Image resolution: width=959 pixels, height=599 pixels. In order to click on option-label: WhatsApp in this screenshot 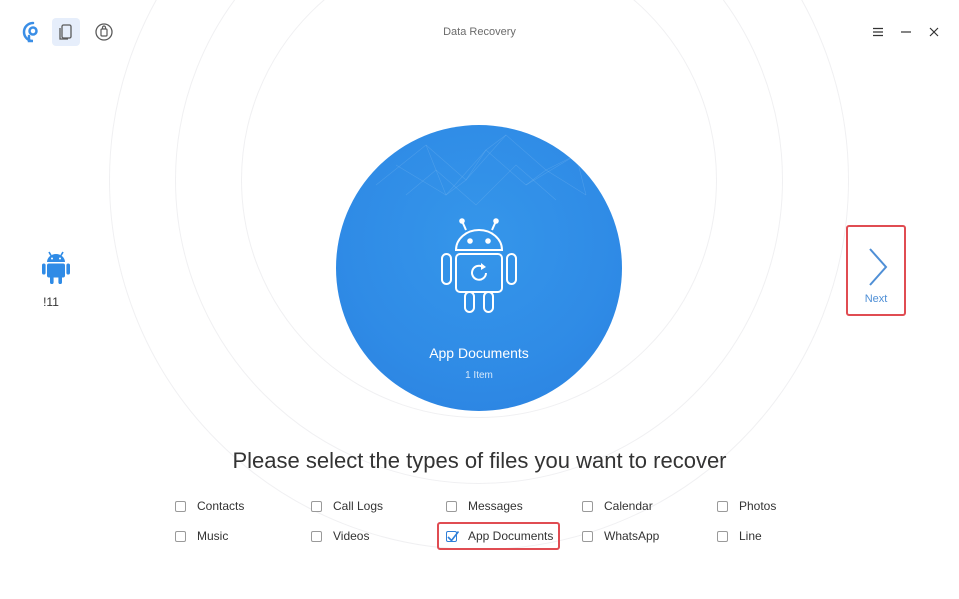, I will do `click(632, 536)`.